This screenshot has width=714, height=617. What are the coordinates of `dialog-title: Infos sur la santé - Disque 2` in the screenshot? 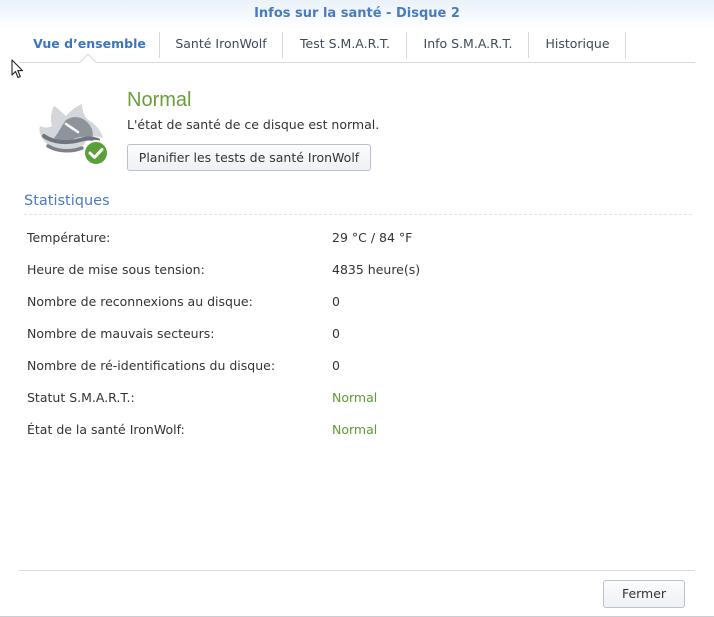 It's located at (357, 13).